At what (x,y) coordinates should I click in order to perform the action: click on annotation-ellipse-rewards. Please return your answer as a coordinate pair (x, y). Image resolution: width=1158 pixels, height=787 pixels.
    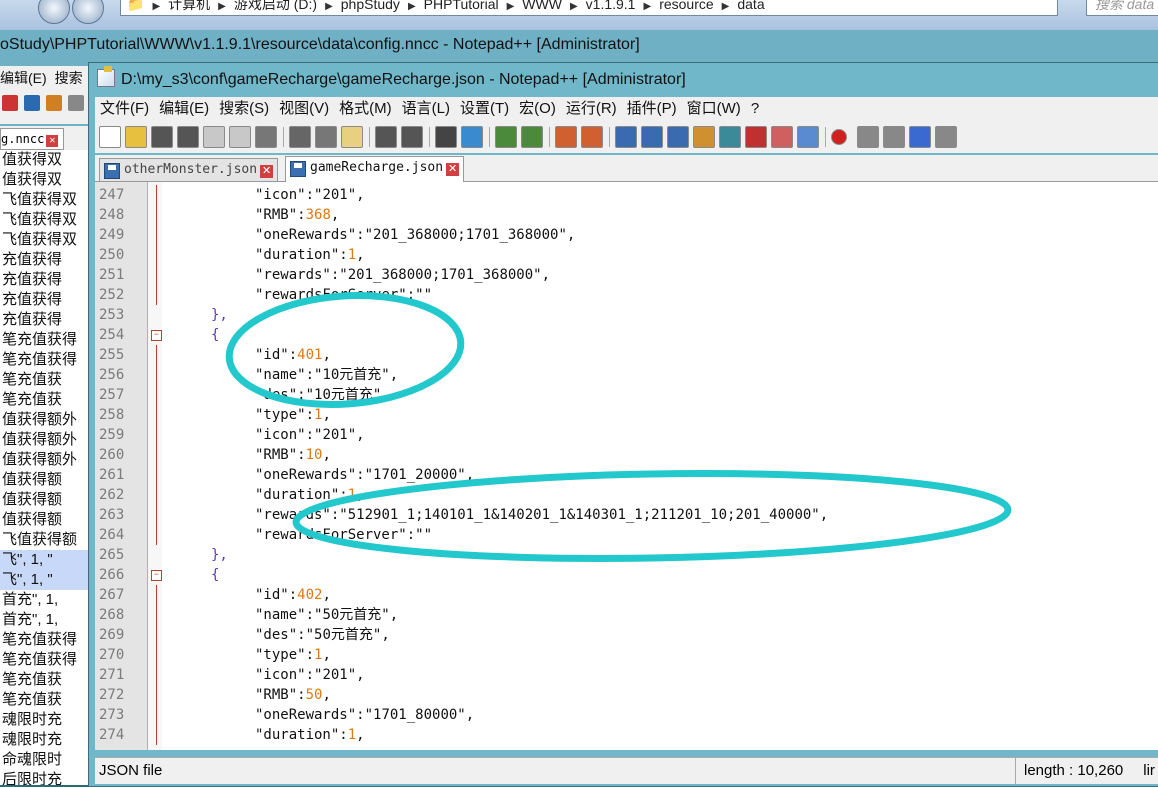
    Looking at the image, I should click on (652, 516).